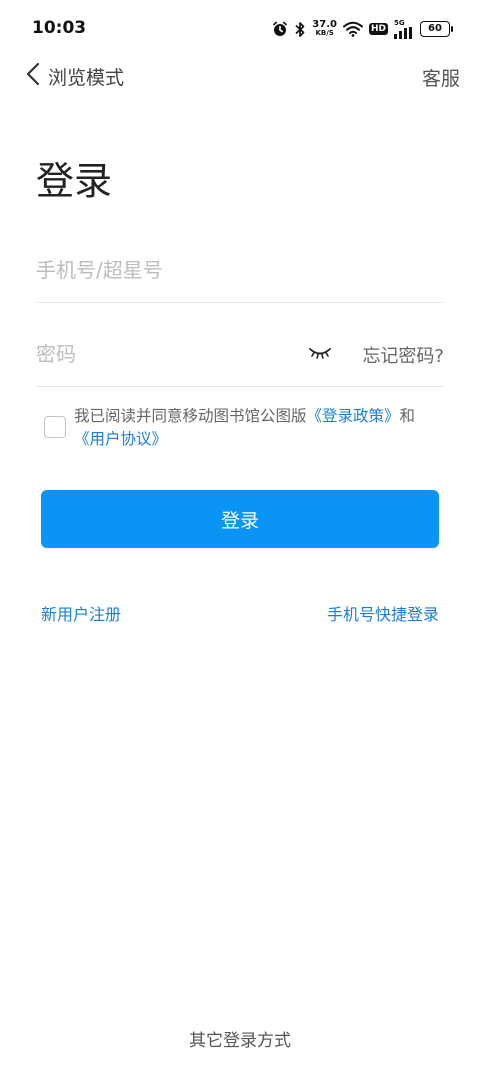 The width and height of the screenshot is (480, 1073). Describe the element at coordinates (166, 354) in the screenshot. I see `password-input` at that location.